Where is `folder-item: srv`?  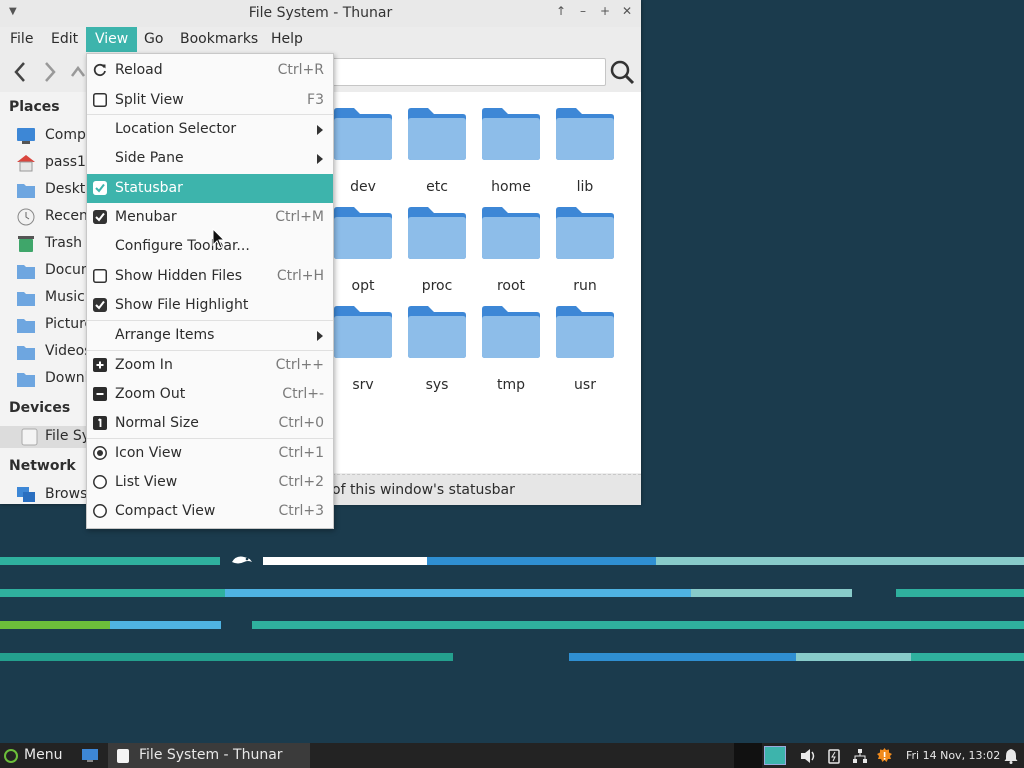 folder-item: srv is located at coordinates (363, 346).